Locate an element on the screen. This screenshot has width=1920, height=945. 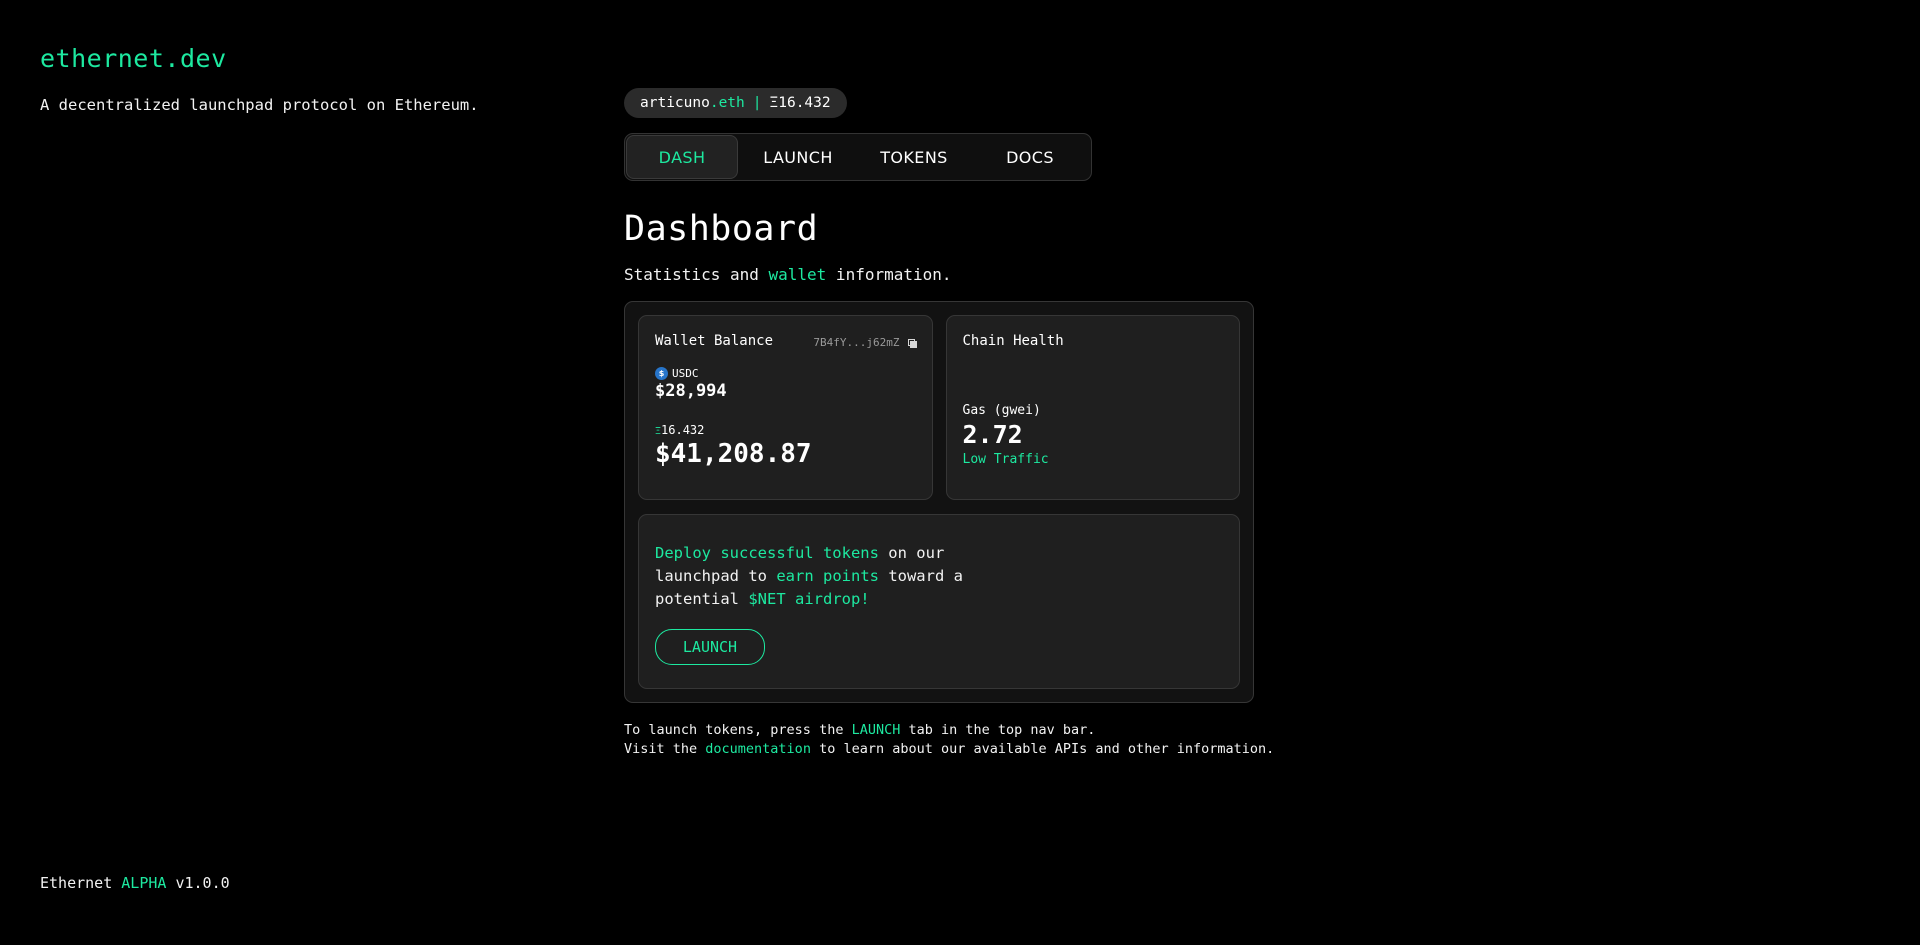
chain-health-title: Chain Health is located at coordinates (1013, 341).